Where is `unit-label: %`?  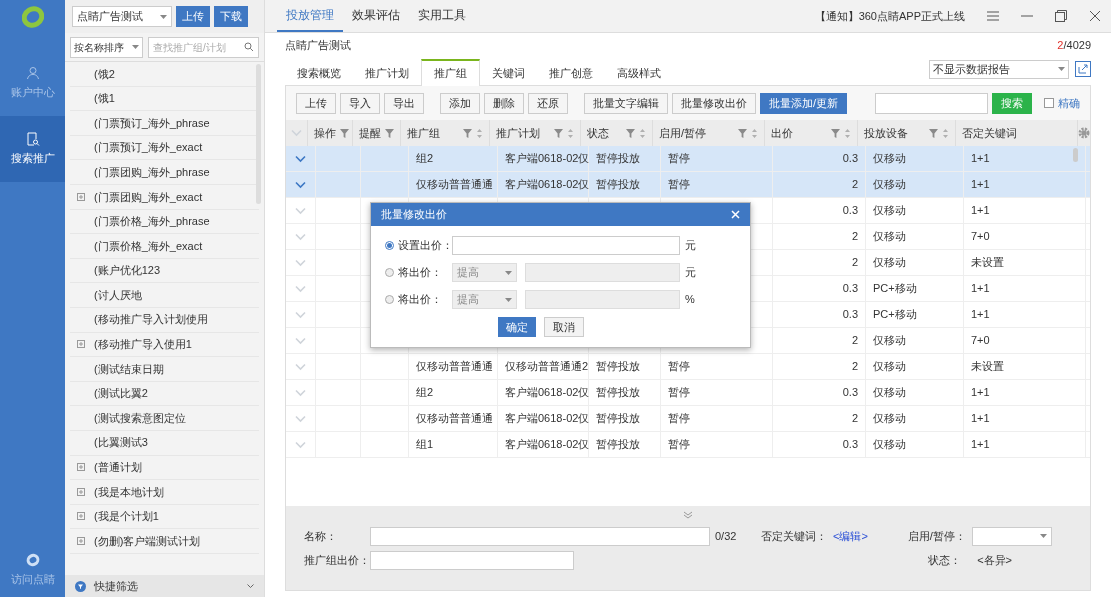 unit-label: % is located at coordinates (690, 300).